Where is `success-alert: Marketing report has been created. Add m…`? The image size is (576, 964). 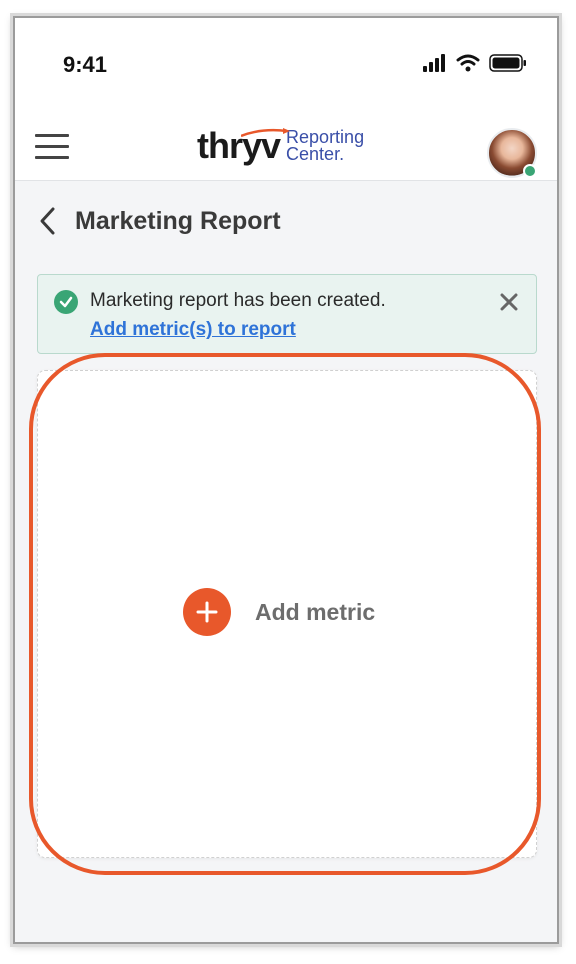 success-alert: Marketing report has been created. Add m… is located at coordinates (287, 314).